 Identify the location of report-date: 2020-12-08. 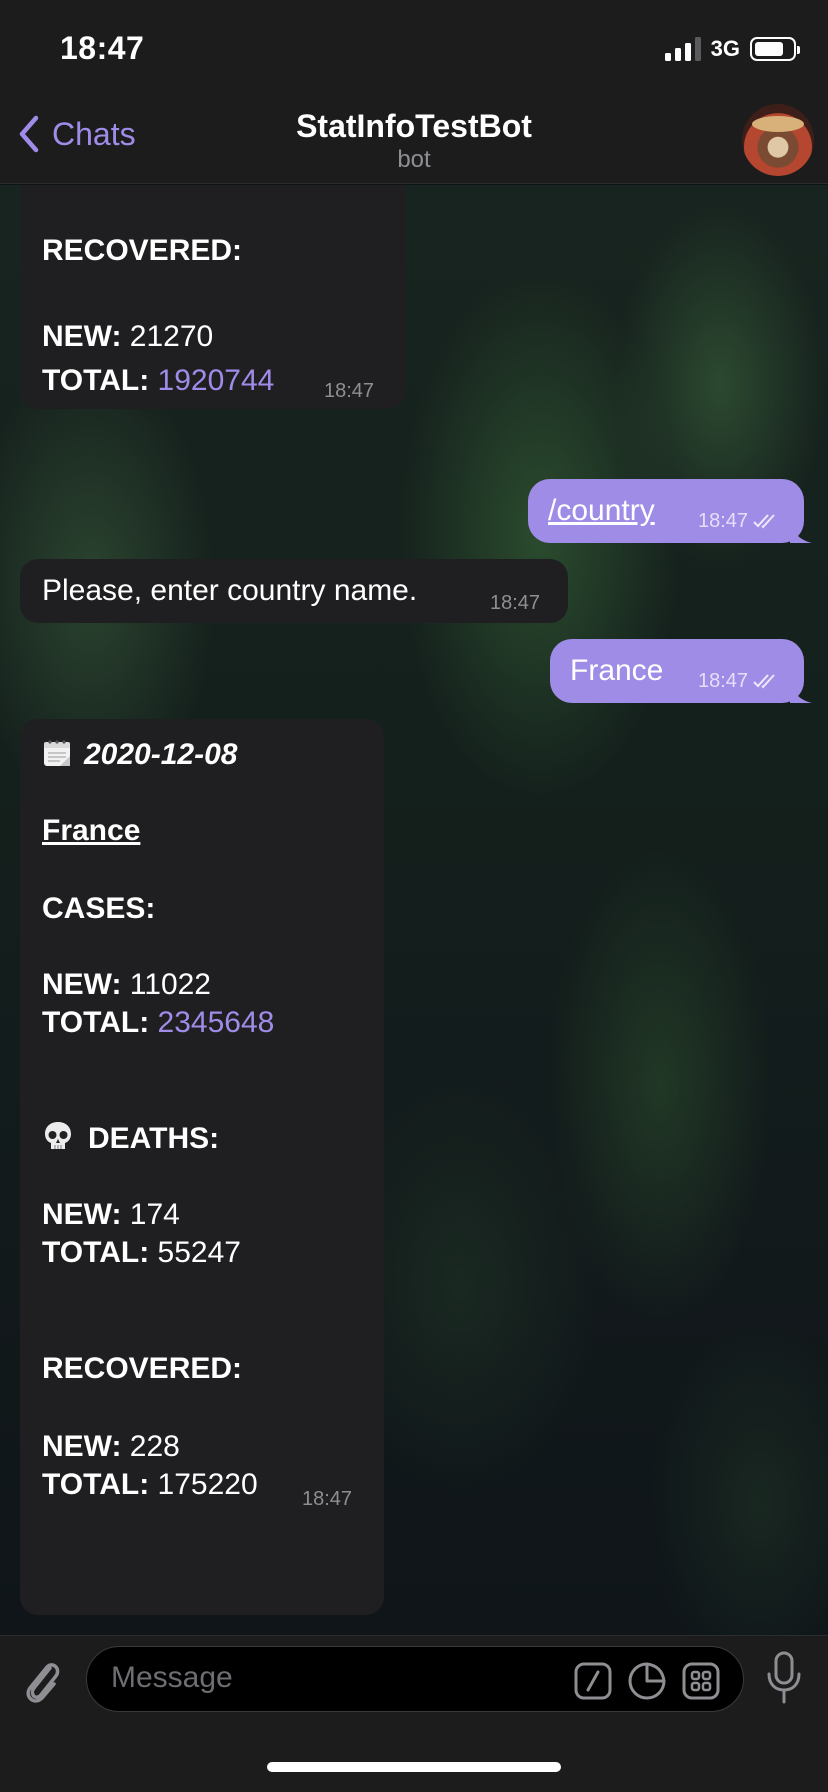
(161, 754).